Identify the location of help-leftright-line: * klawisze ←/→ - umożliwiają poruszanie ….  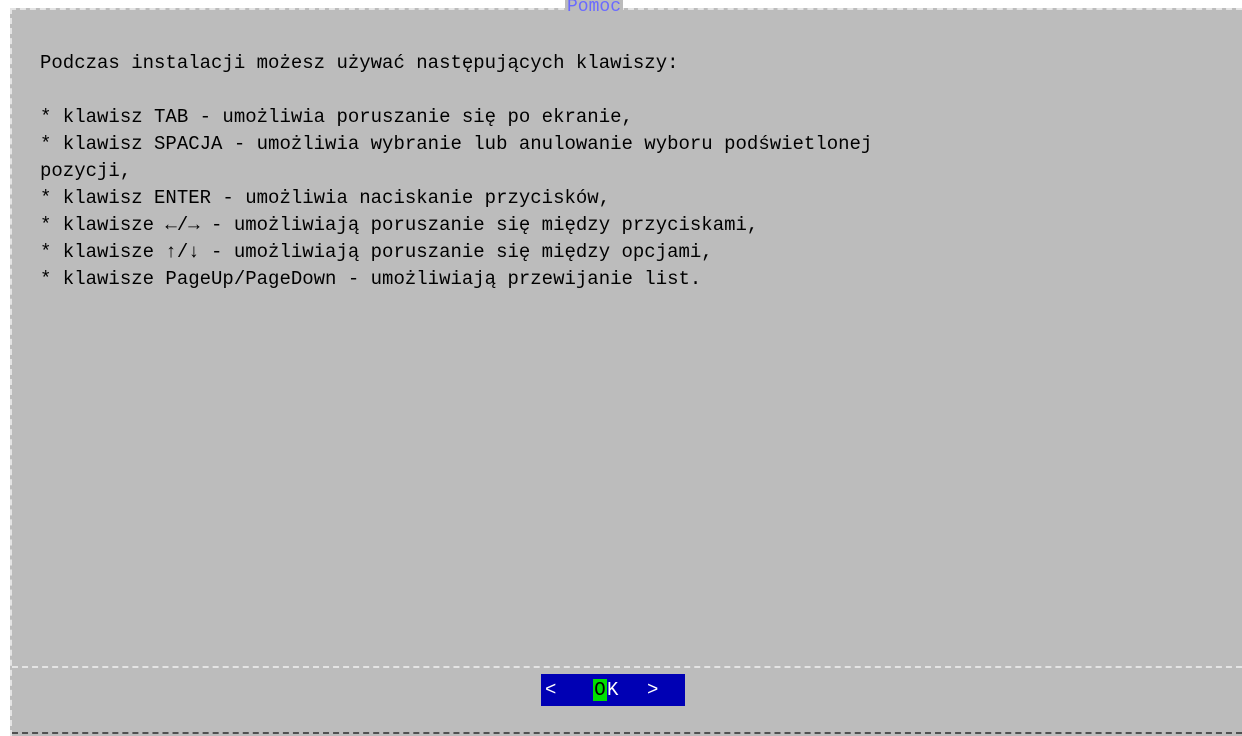
(399, 225).